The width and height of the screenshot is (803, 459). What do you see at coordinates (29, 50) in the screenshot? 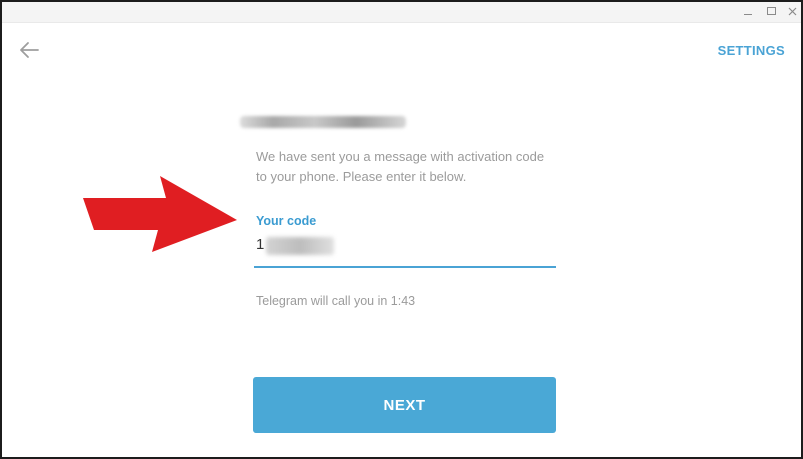
I see `arrow-left-icon` at bounding box center [29, 50].